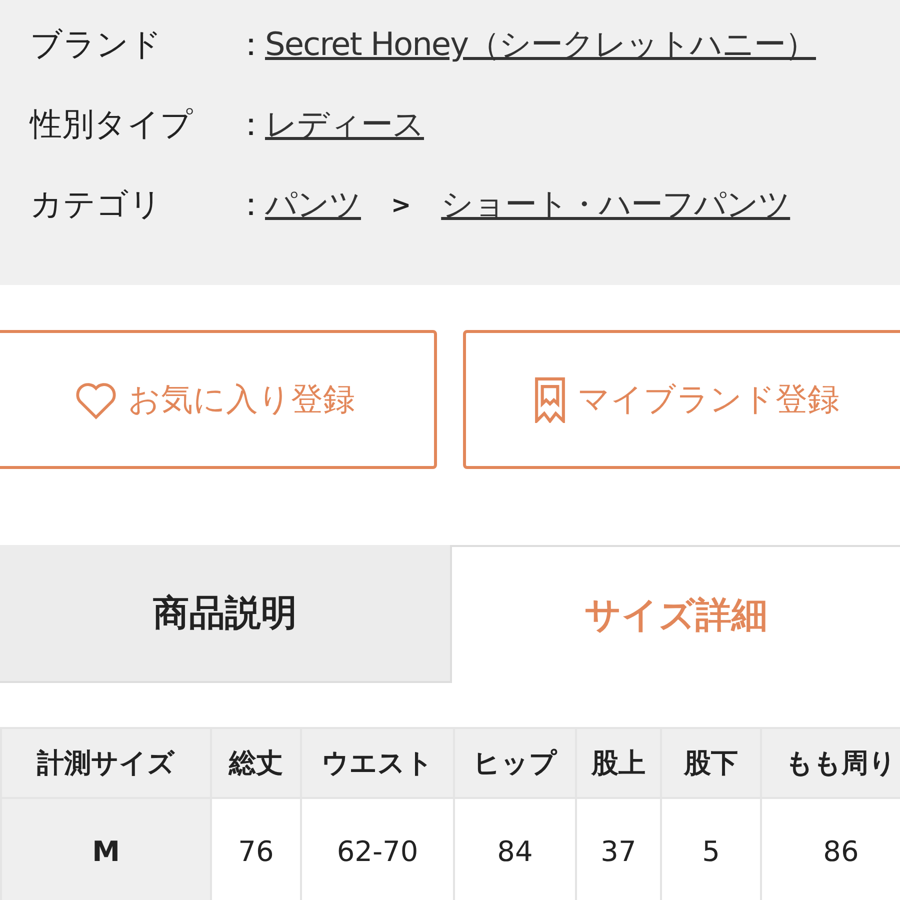 The image size is (900, 900). What do you see at coordinates (112, 124) in the screenshot?
I see `field-label: 性別タイプ` at bounding box center [112, 124].